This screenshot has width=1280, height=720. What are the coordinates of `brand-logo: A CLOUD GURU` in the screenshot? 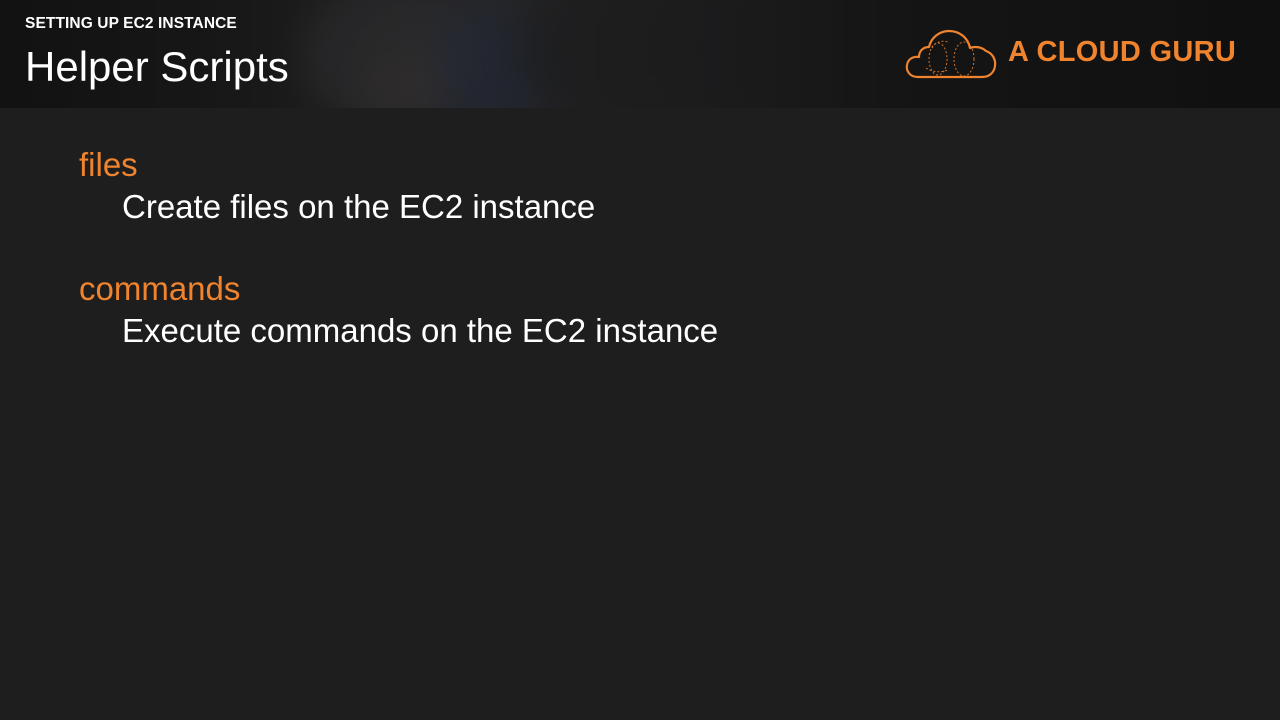 It's located at (1074, 54).